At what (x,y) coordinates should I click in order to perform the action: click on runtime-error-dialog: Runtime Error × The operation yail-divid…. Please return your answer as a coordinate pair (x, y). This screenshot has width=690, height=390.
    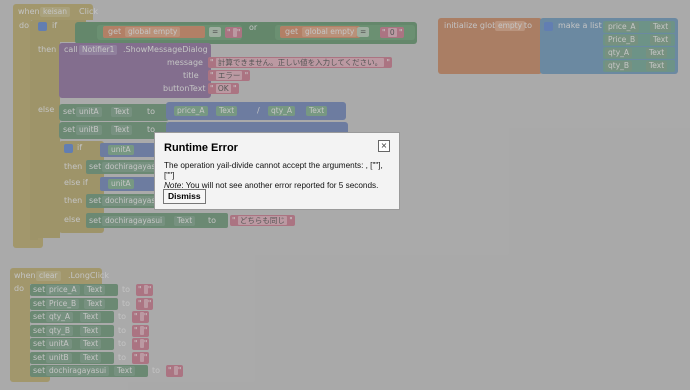
    Looking at the image, I should click on (277, 171).